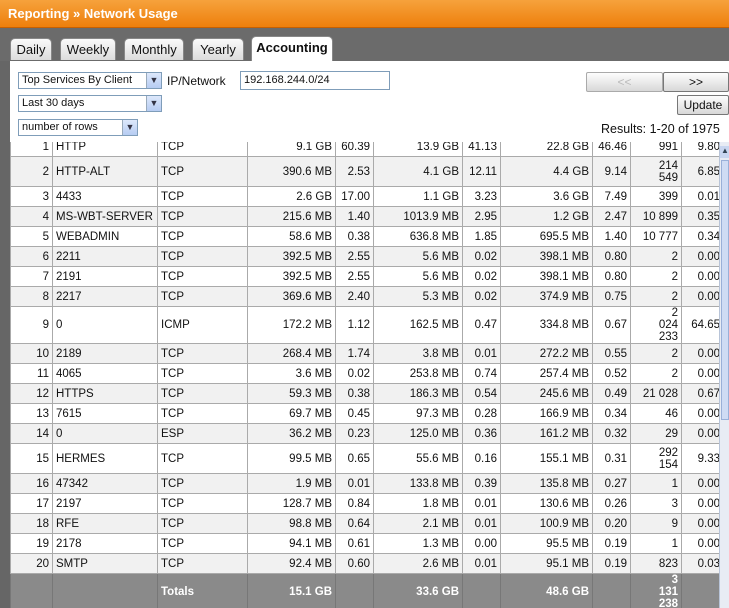  What do you see at coordinates (611, 236) in the screenshot?
I see `total-pct-cell: 1.40` at bounding box center [611, 236].